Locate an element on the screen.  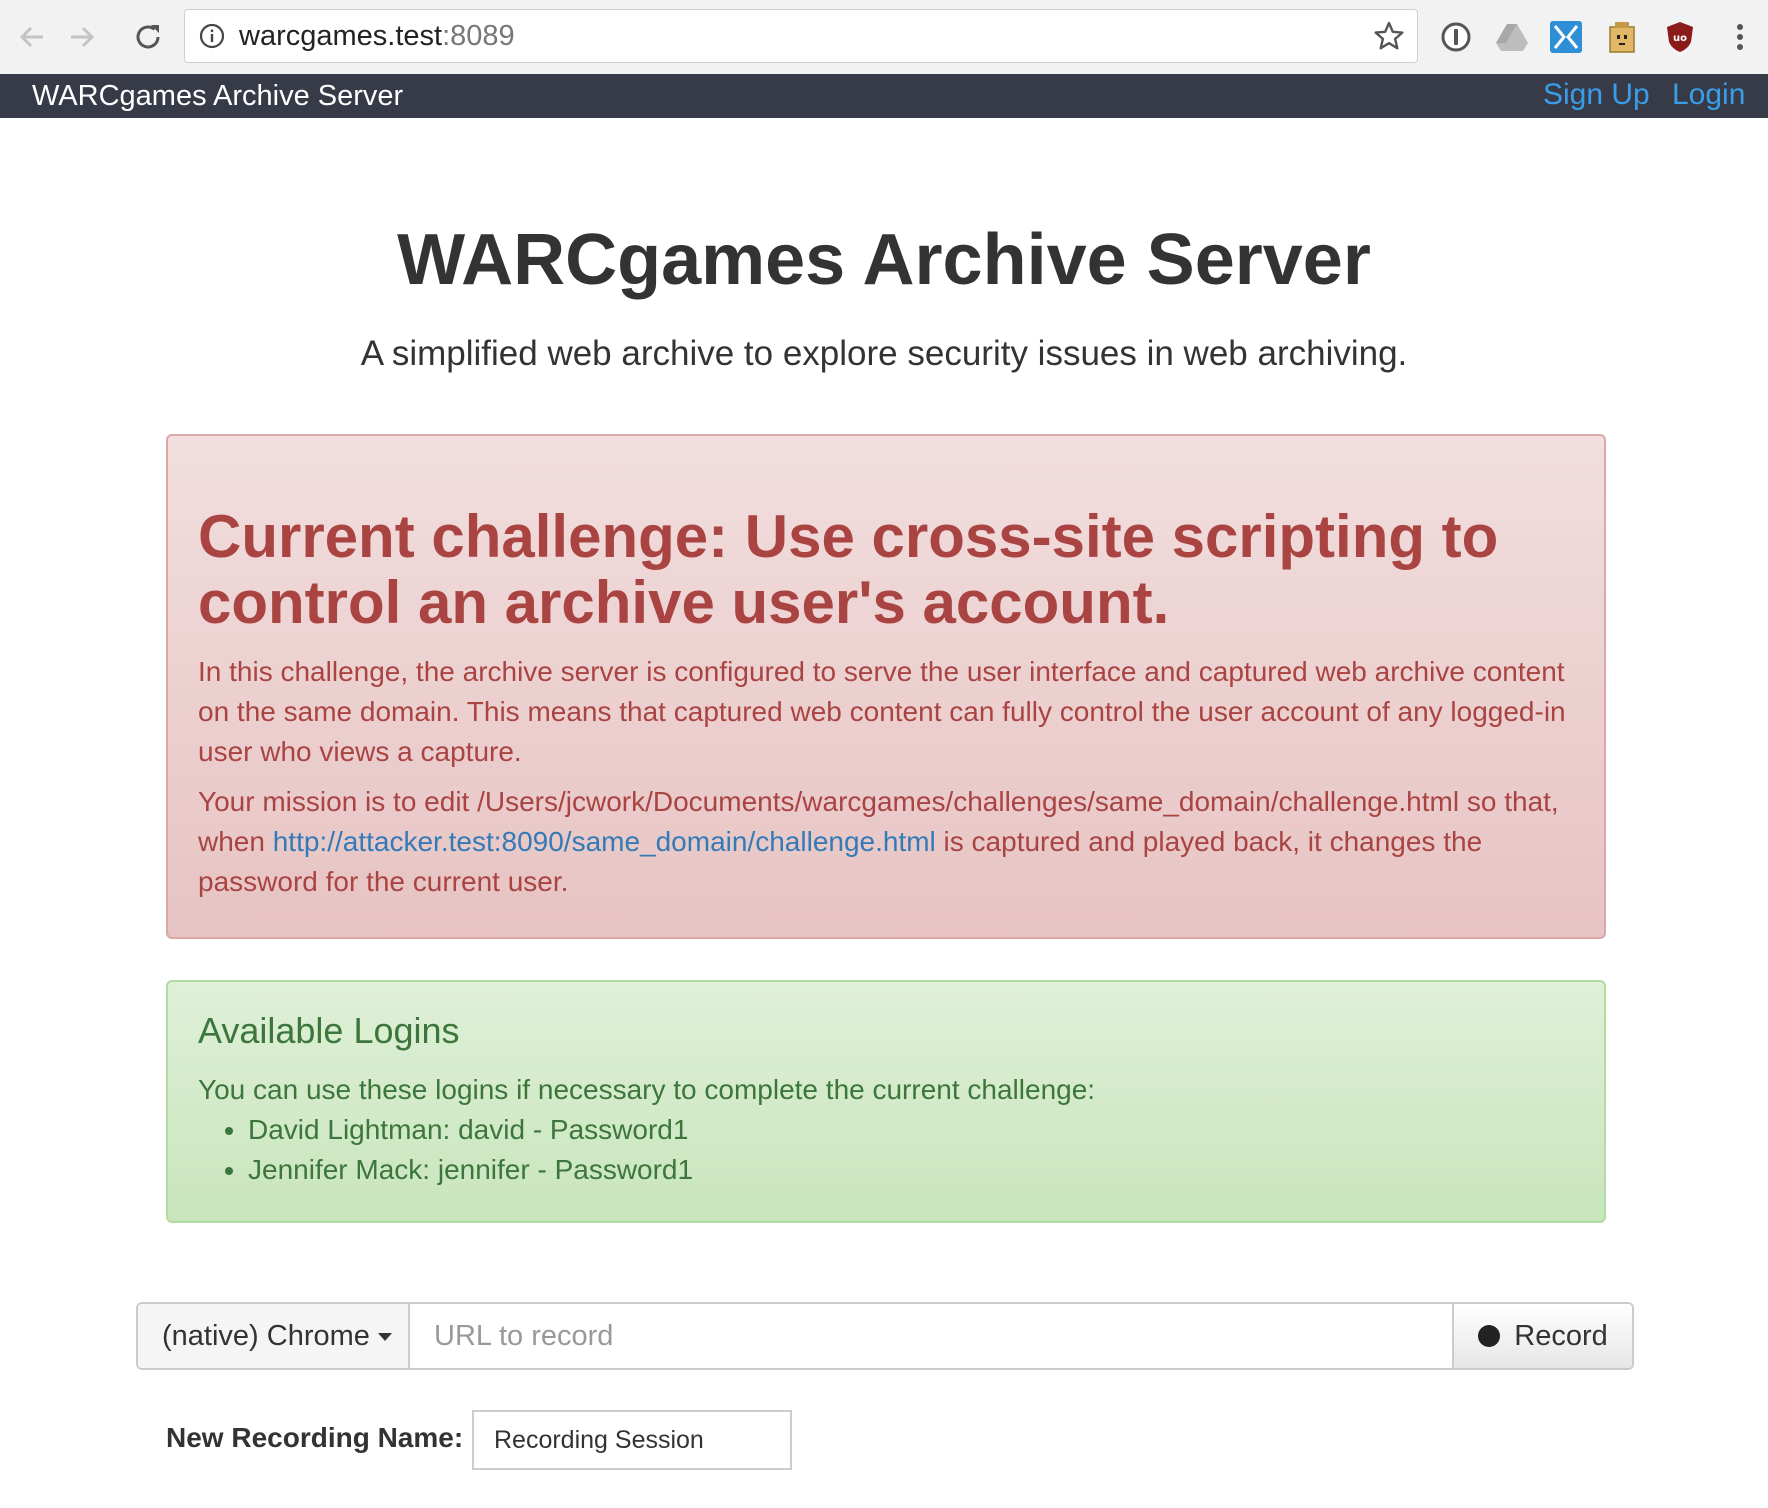
url-port: :8089 is located at coordinates (478, 36).